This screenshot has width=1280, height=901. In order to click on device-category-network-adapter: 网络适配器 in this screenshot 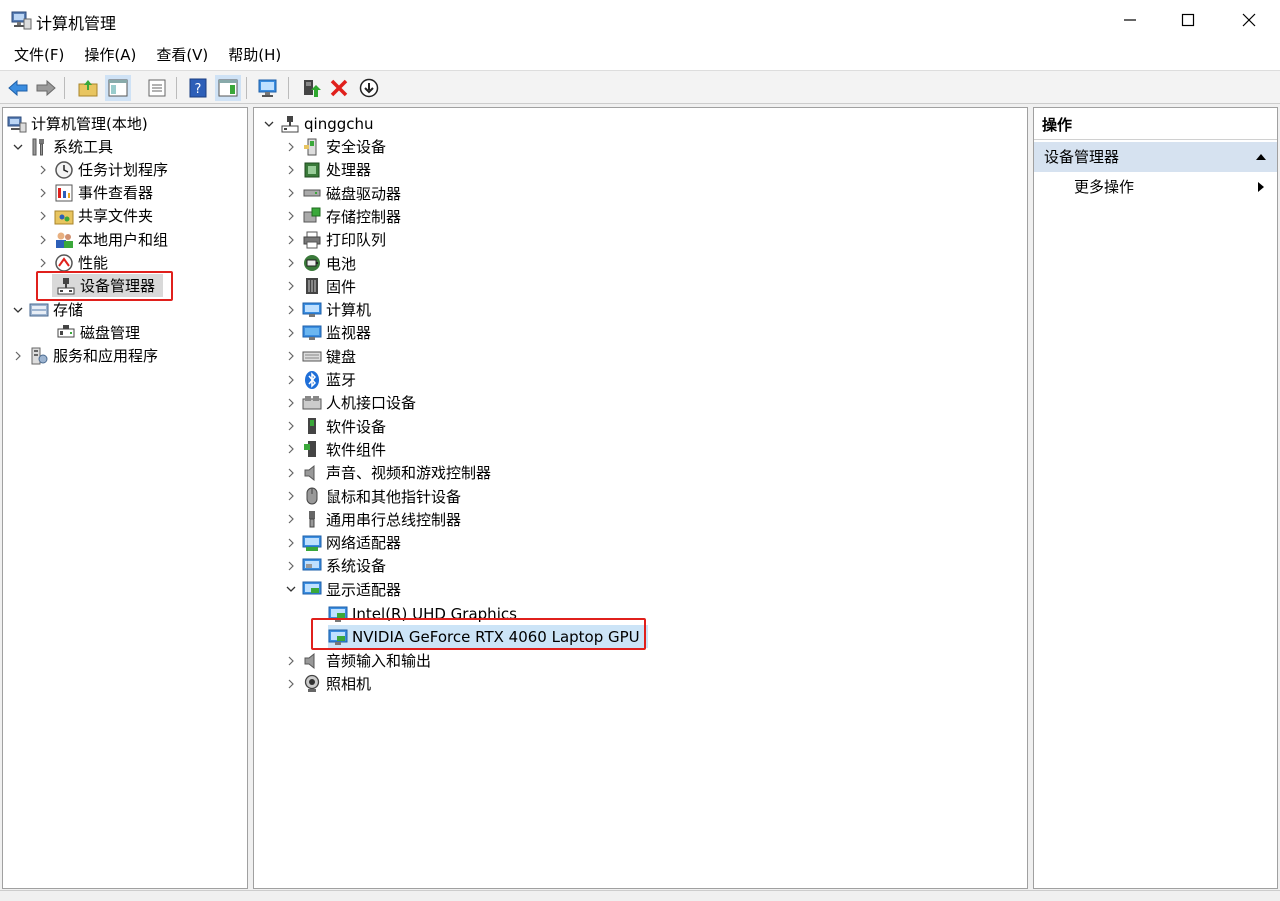, I will do `click(342, 542)`.